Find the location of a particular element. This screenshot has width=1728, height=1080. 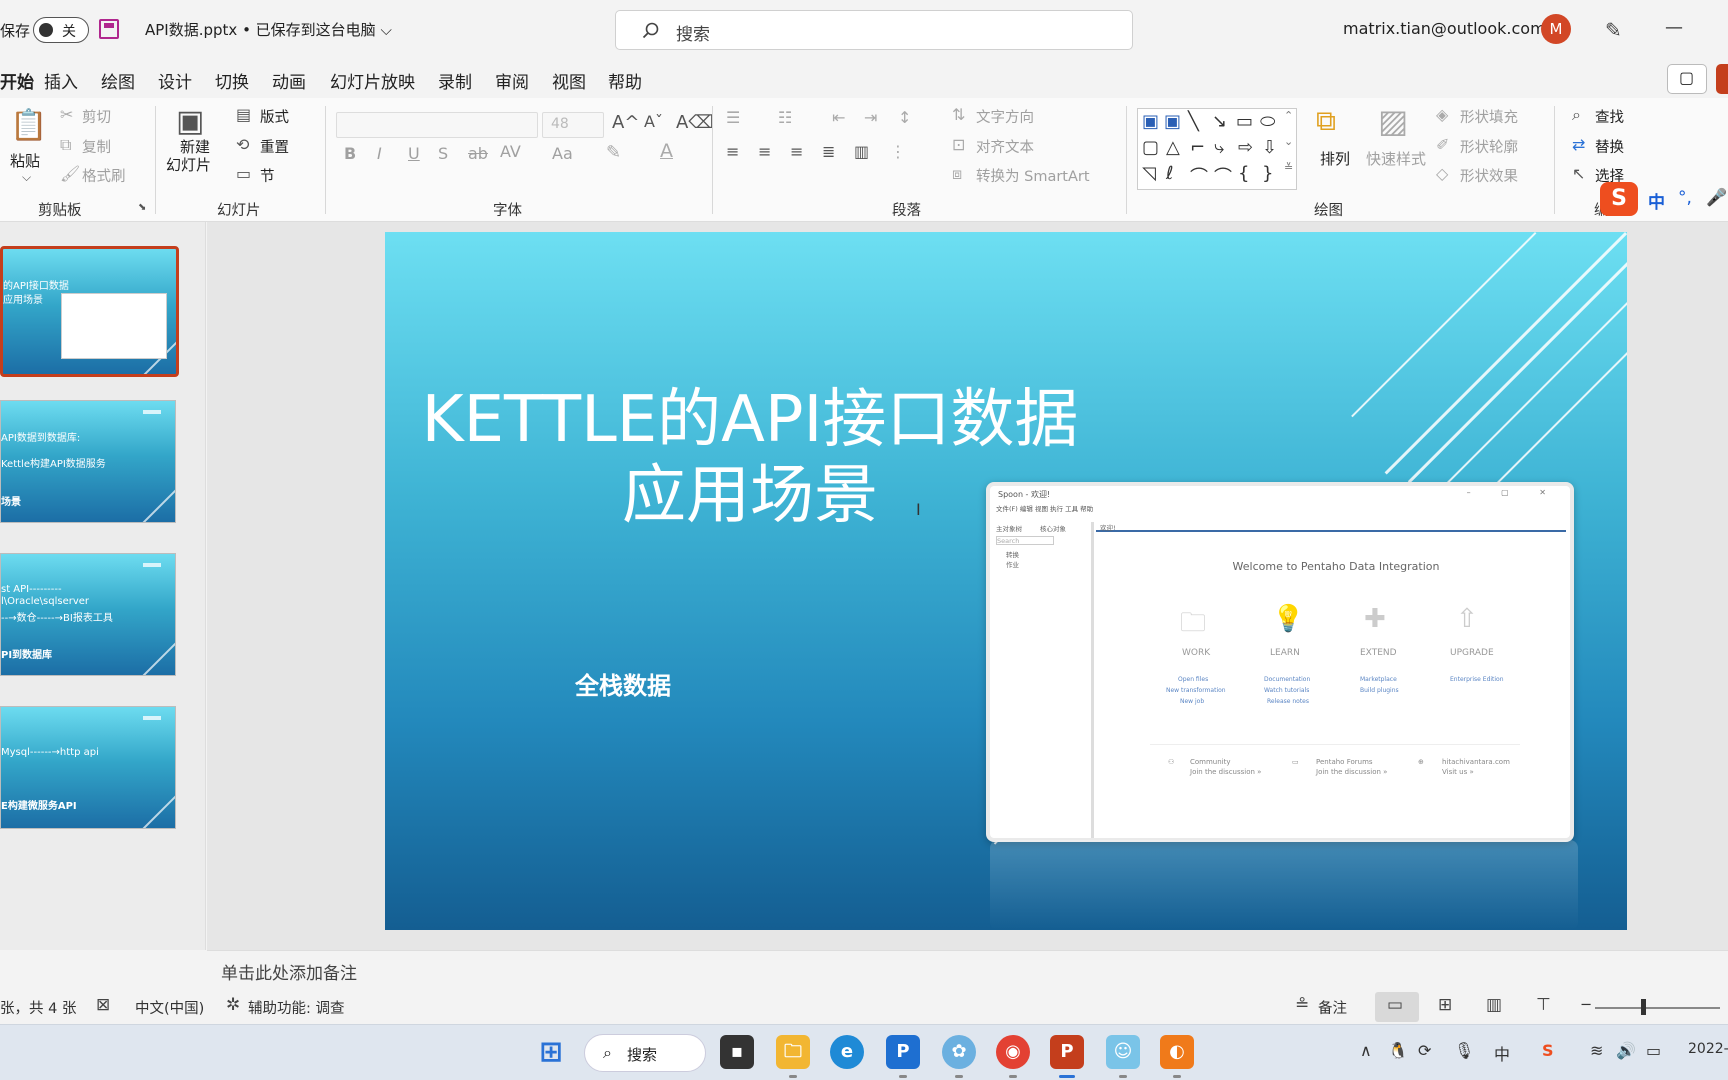

highlight-icon: ✎ is located at coordinates (613, 152).